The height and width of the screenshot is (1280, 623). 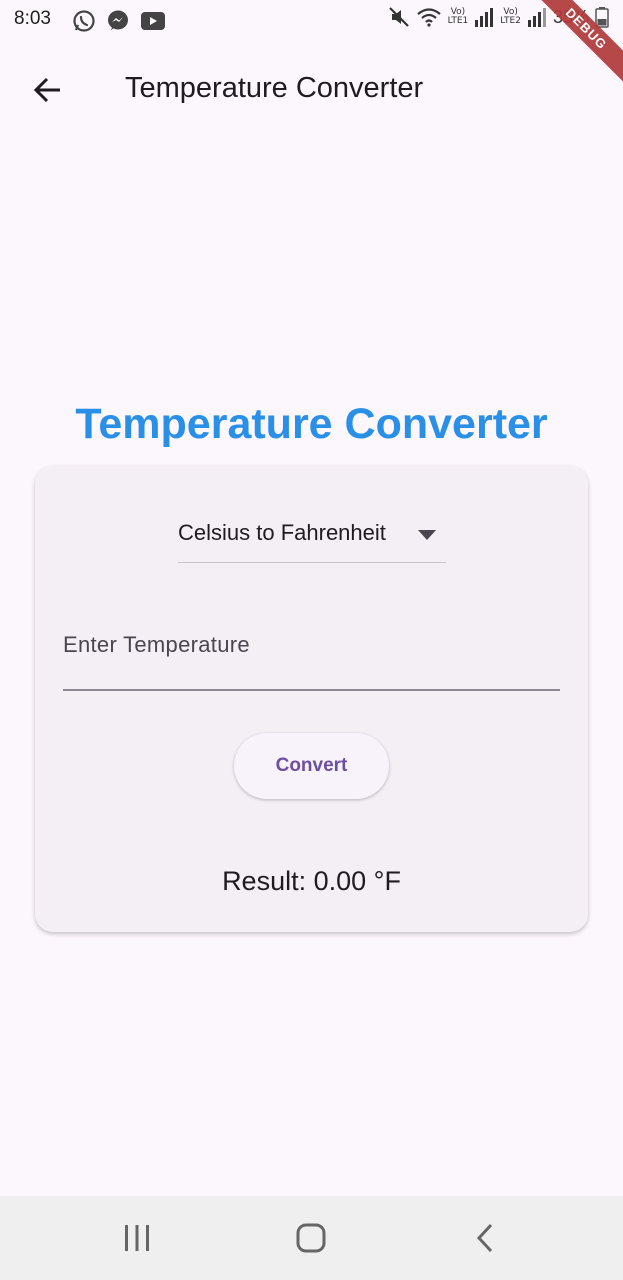 I want to click on wifi-icon, so click(x=428, y=17).